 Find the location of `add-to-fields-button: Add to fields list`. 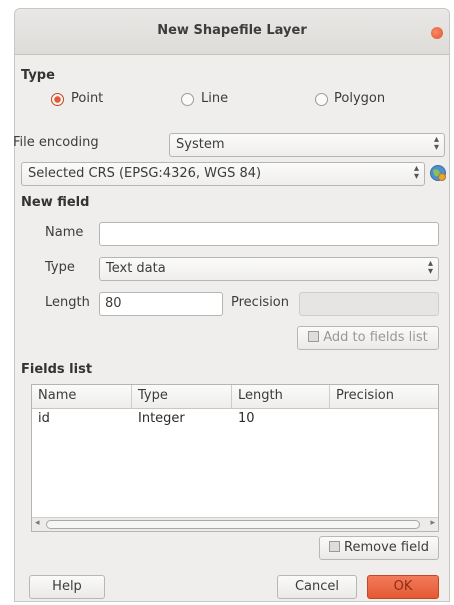

add-to-fields-button: Add to fields list is located at coordinates (368, 338).